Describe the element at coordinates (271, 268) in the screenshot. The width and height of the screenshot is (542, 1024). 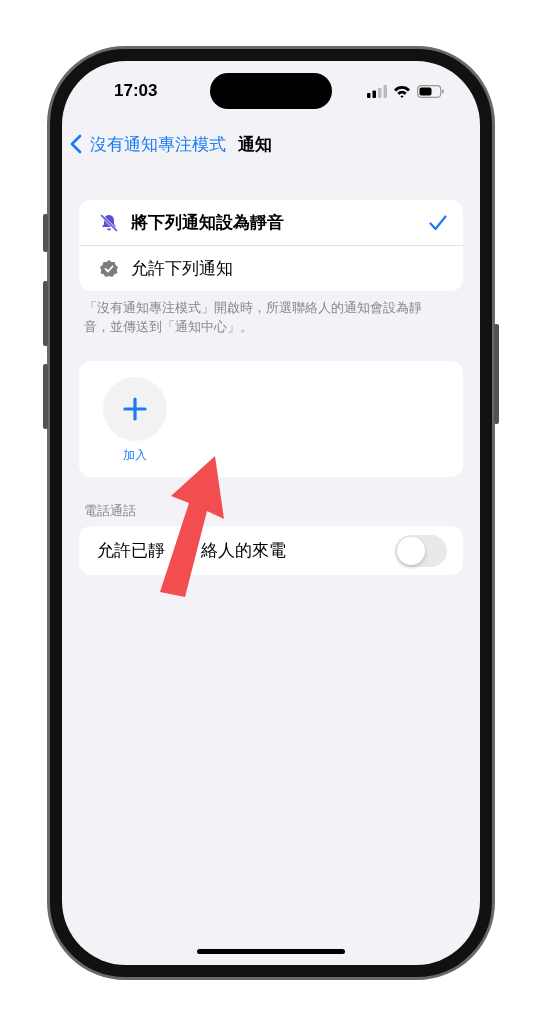
I see `option-row: 允許下列通知` at that location.